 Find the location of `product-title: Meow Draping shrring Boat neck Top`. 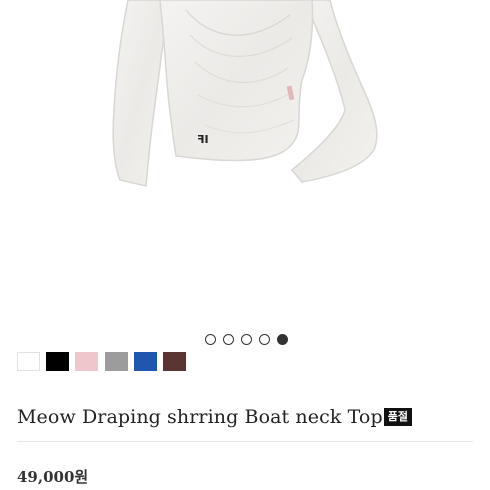

product-title: Meow Draping shrring Boat neck Top is located at coordinates (200, 417).